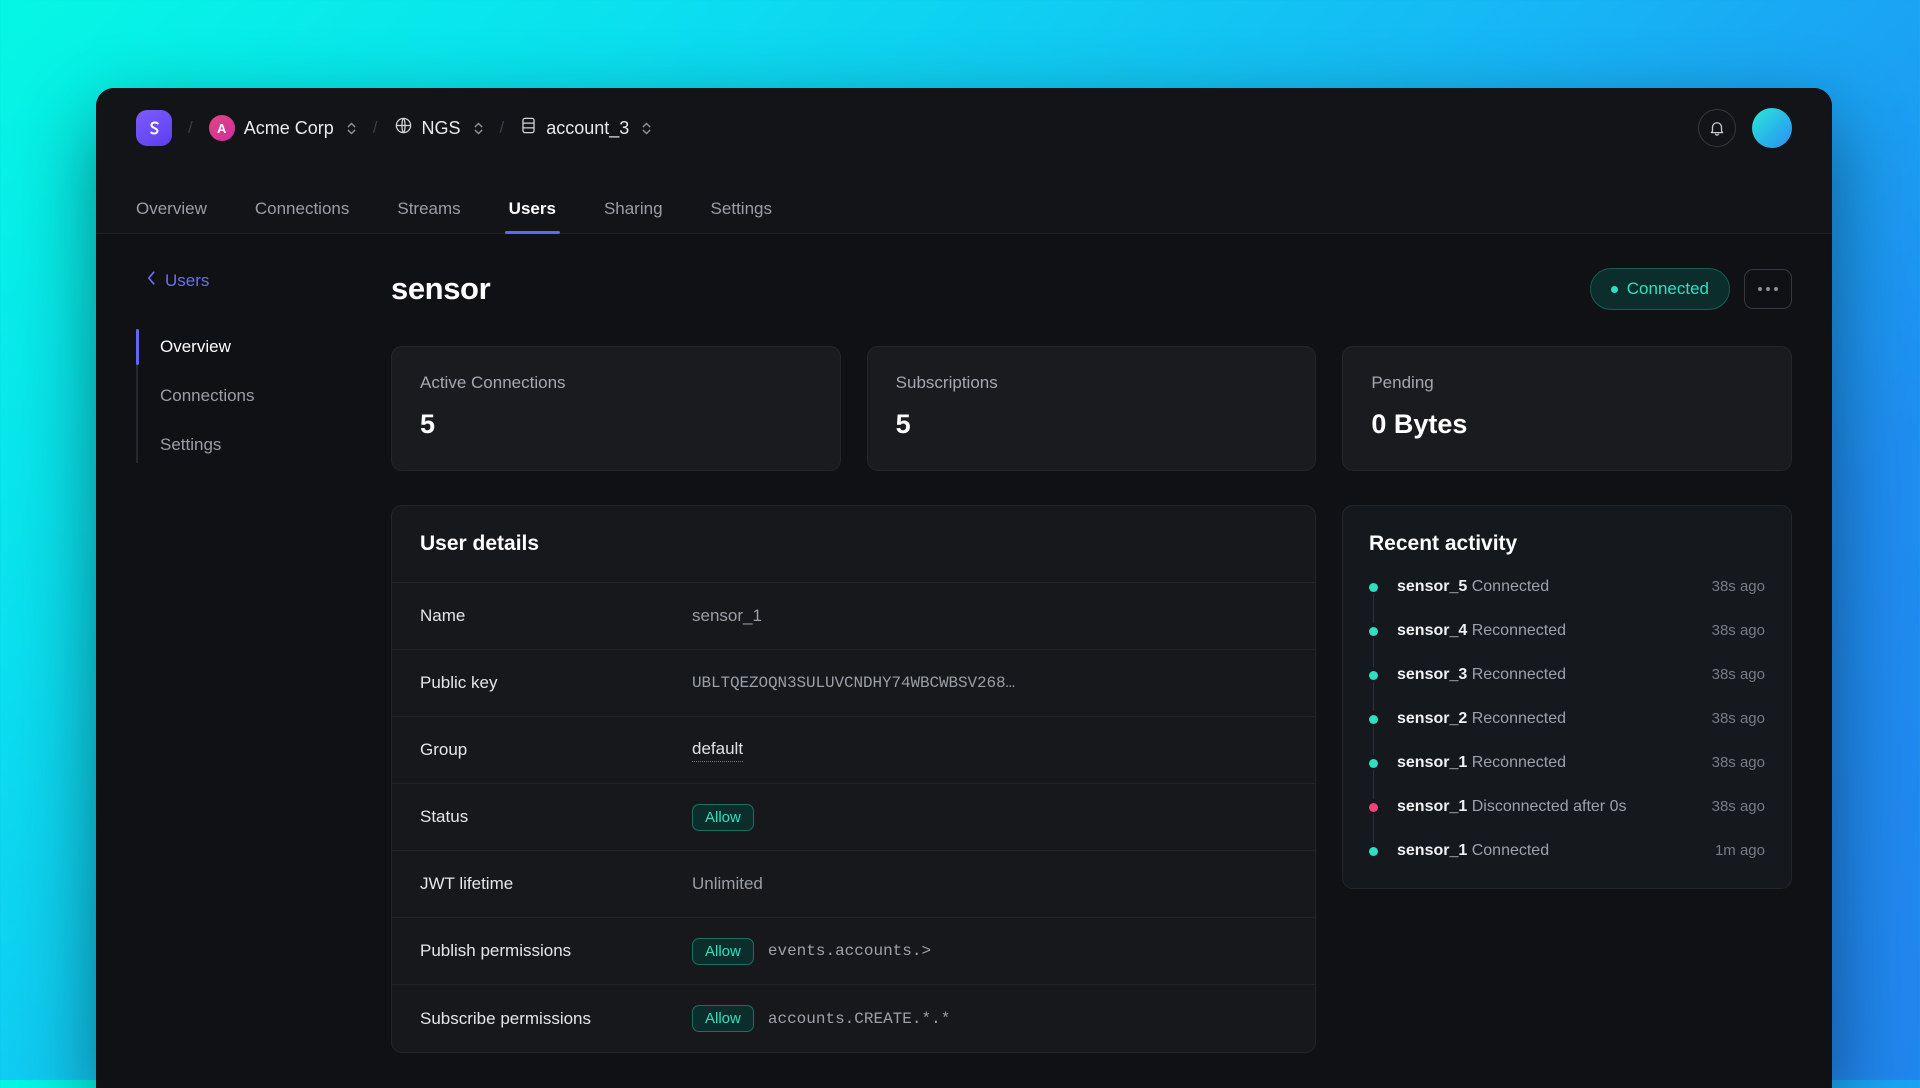 The height and width of the screenshot is (1088, 1920). Describe the element at coordinates (718, 750) in the screenshot. I see `group-value: default` at that location.